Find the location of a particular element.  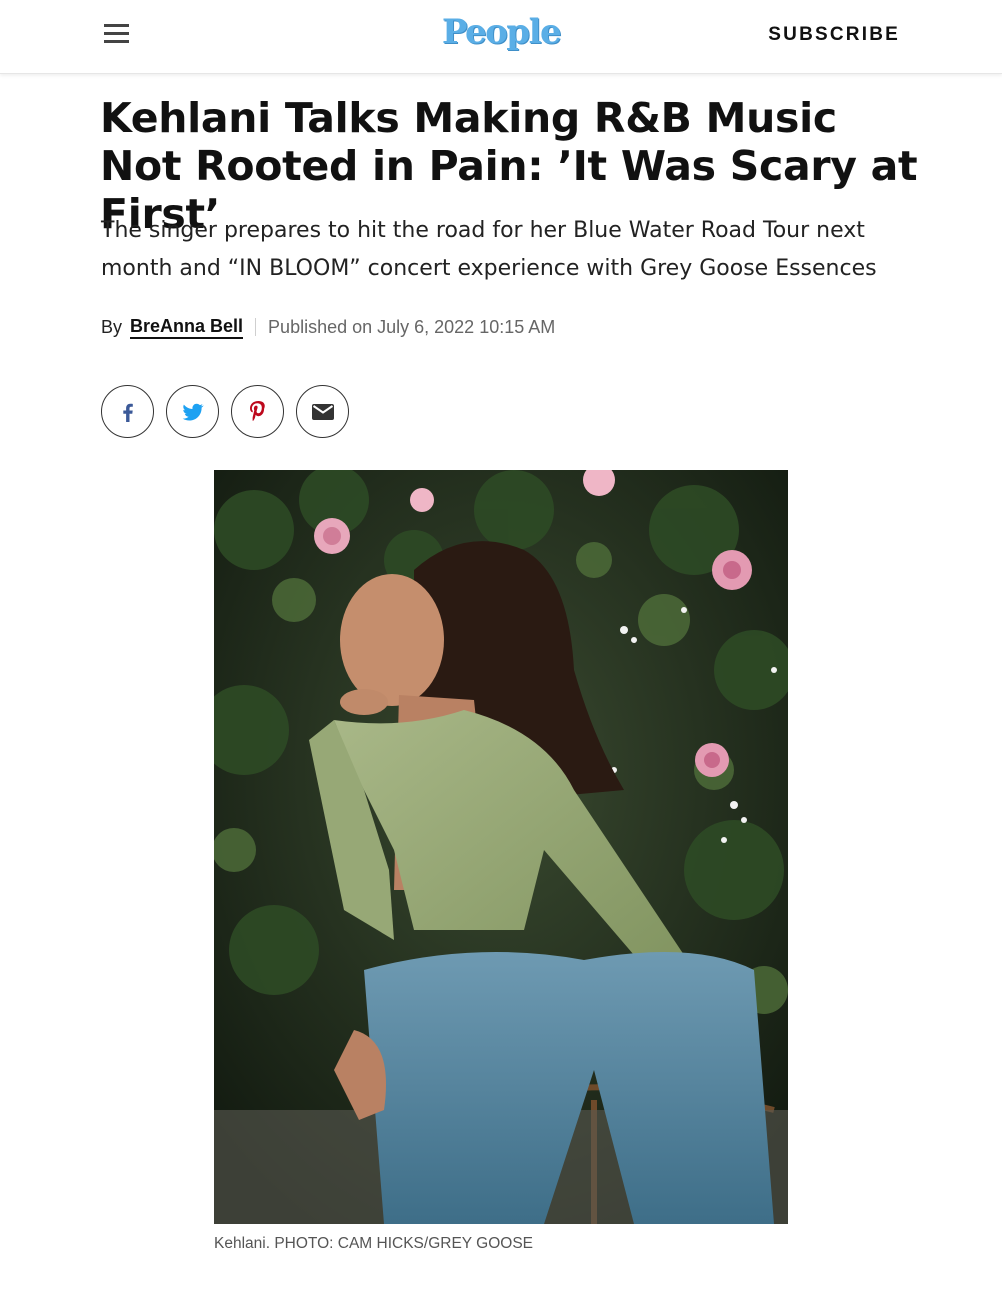

site-header: People SUBSCRIBE is located at coordinates (501, 37).